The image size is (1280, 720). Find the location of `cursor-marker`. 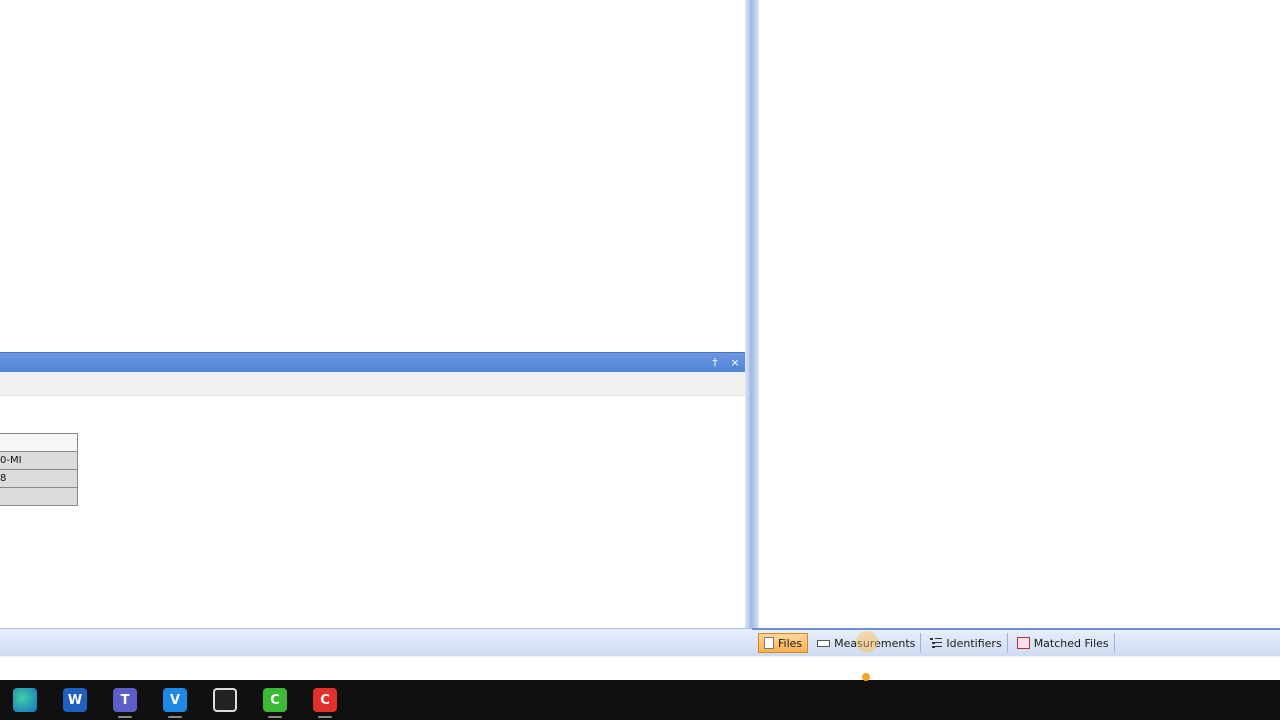

cursor-marker is located at coordinates (866, 677).